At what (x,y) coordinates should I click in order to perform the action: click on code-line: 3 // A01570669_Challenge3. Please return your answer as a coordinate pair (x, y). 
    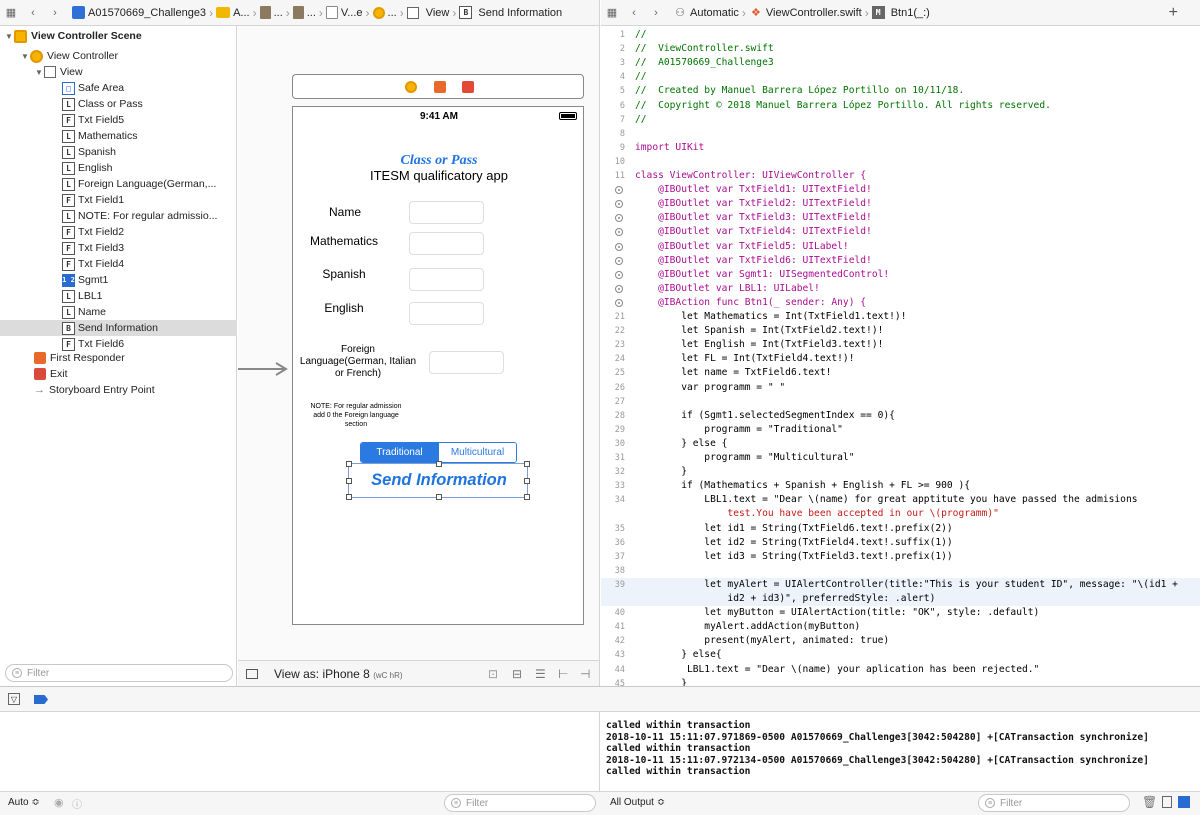
    Looking at the image, I should click on (900, 63).